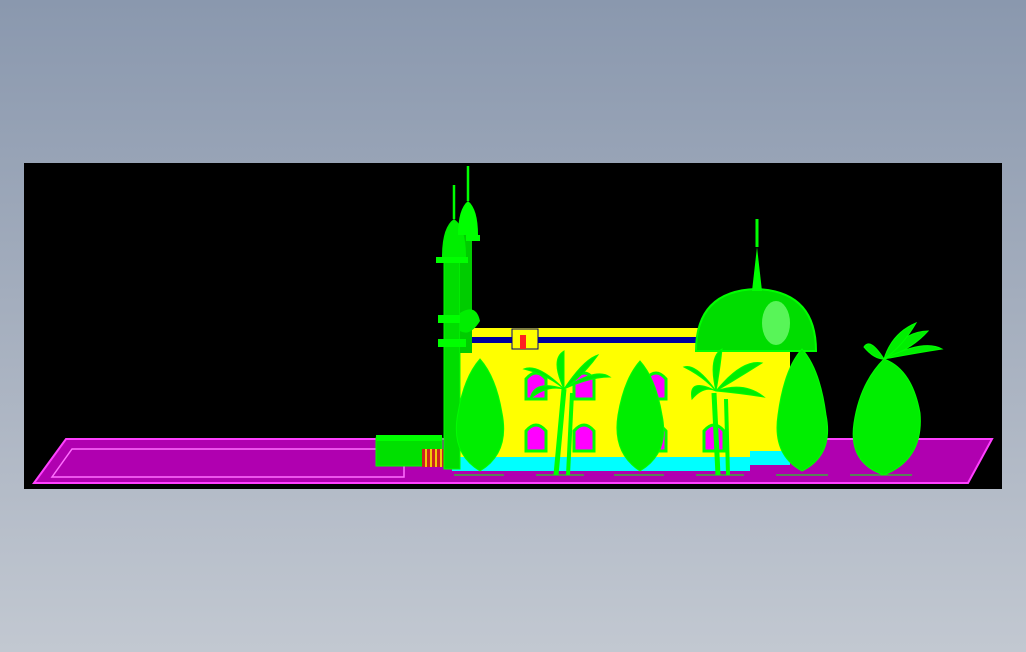  Describe the element at coordinates (601, 464) in the screenshot. I see `cyan-base` at that location.